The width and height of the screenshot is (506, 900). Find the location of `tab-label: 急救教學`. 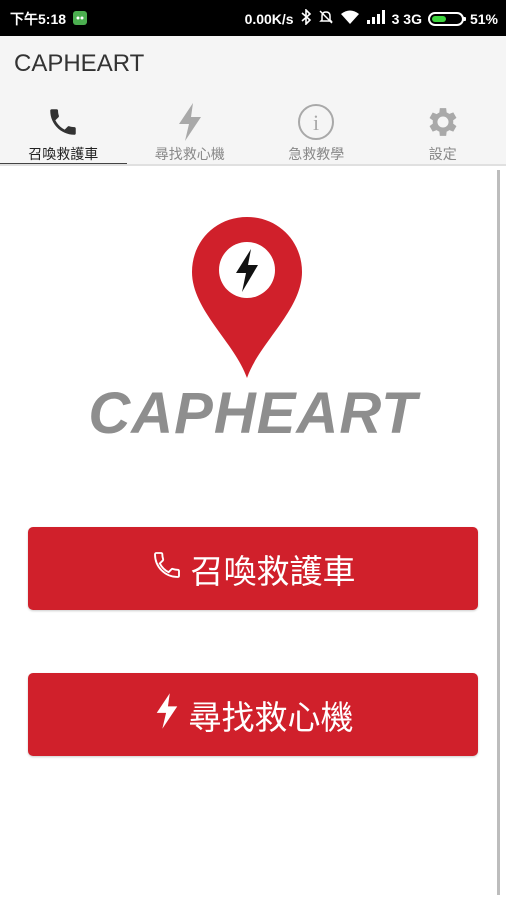

tab-label: 急救教學 is located at coordinates (316, 155).